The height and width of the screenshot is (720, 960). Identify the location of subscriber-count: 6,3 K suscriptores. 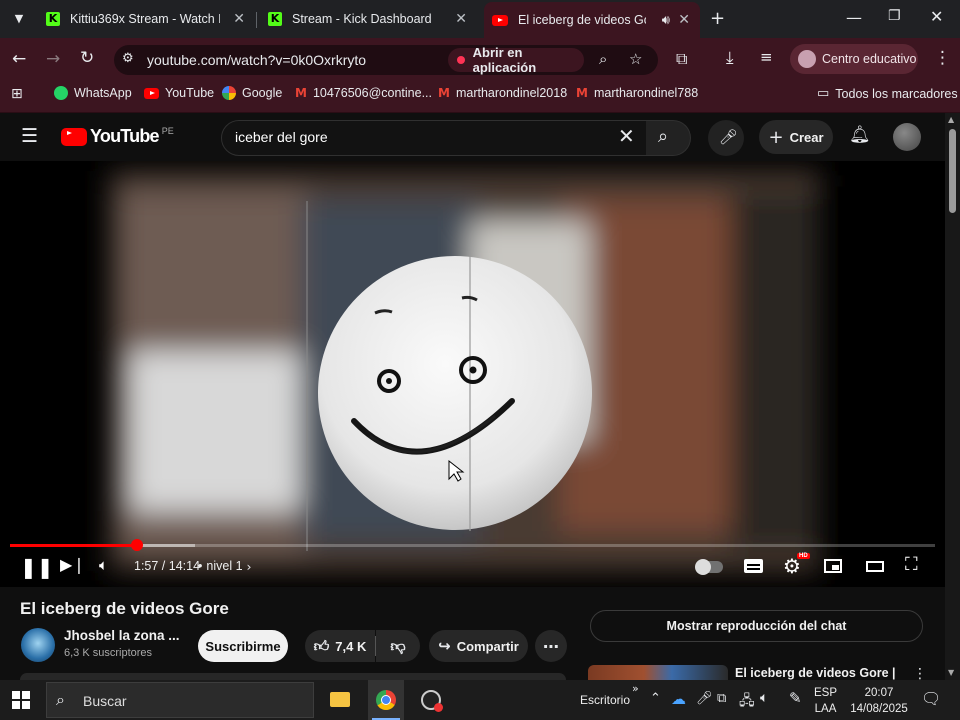
(108, 653).